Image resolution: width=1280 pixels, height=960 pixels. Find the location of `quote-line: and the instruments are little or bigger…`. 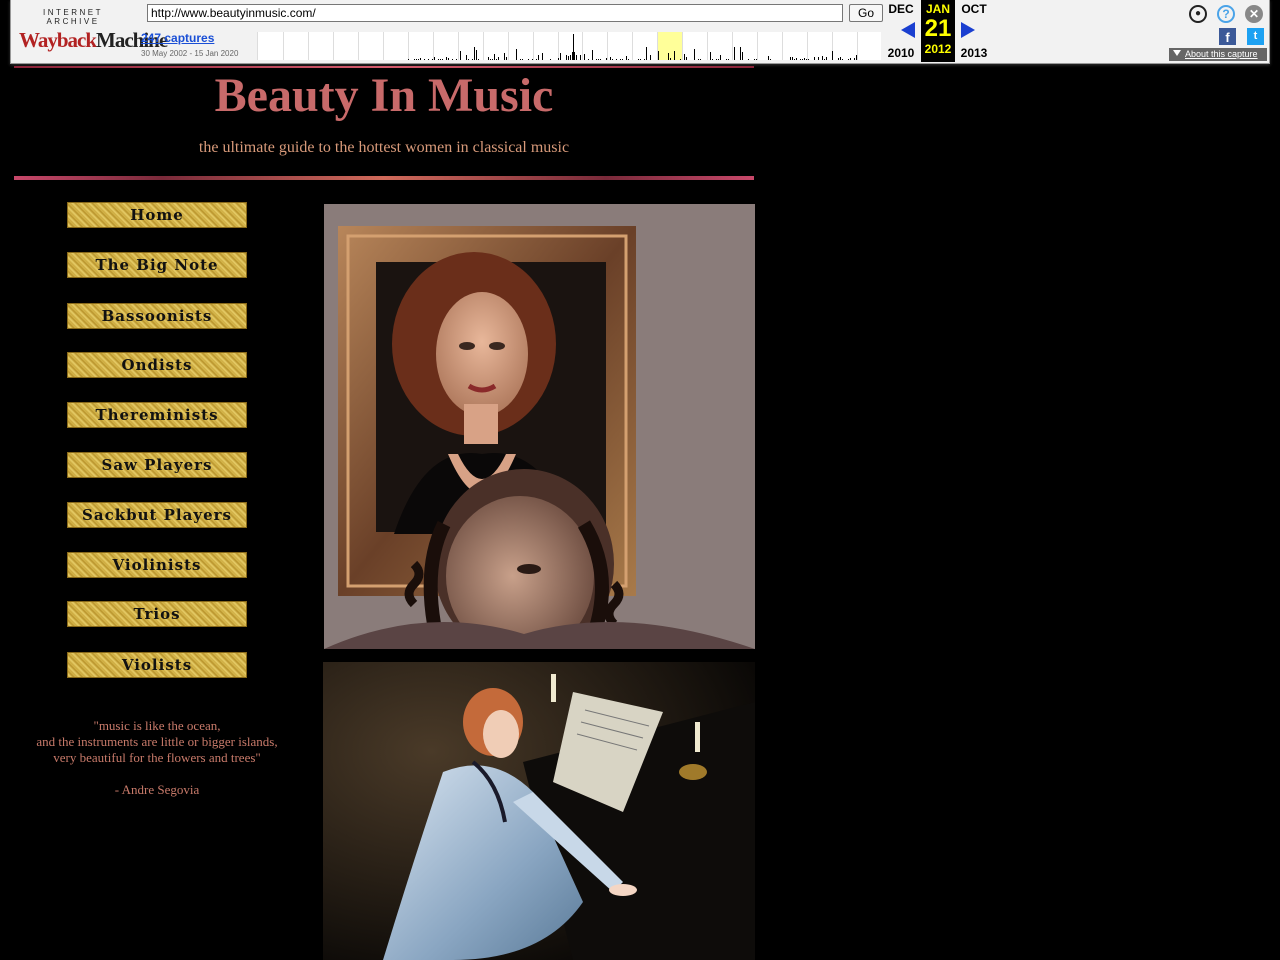

quote-line: and the instruments are little or bigger… is located at coordinates (157, 741).